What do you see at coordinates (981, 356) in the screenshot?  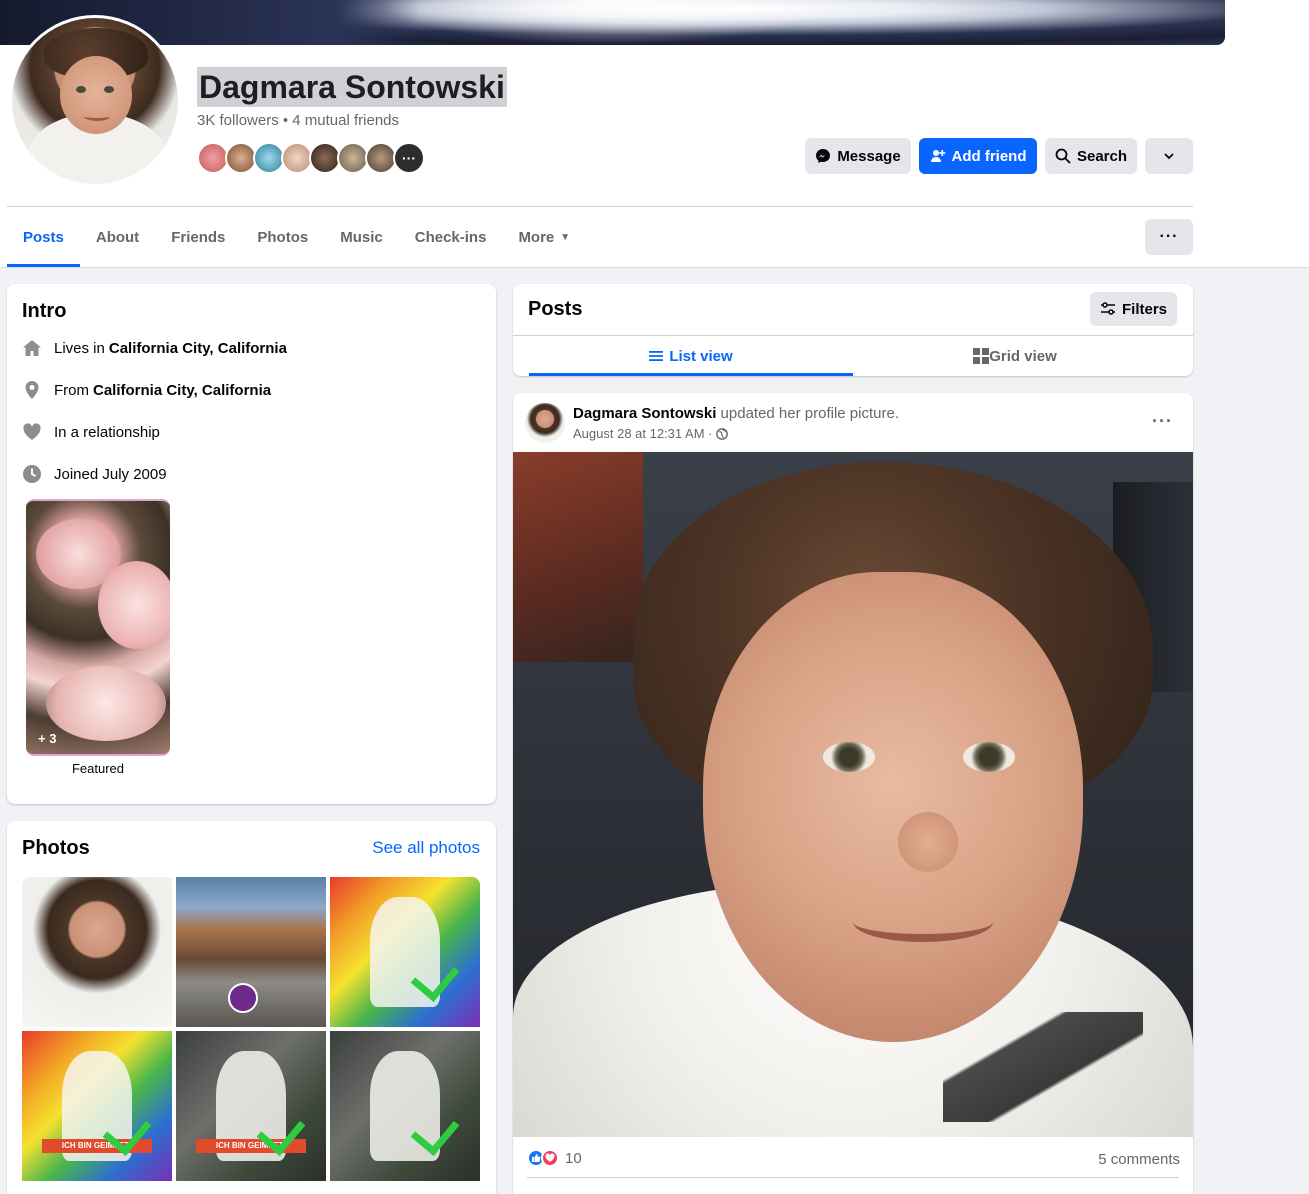 I see `grid-icon` at bounding box center [981, 356].